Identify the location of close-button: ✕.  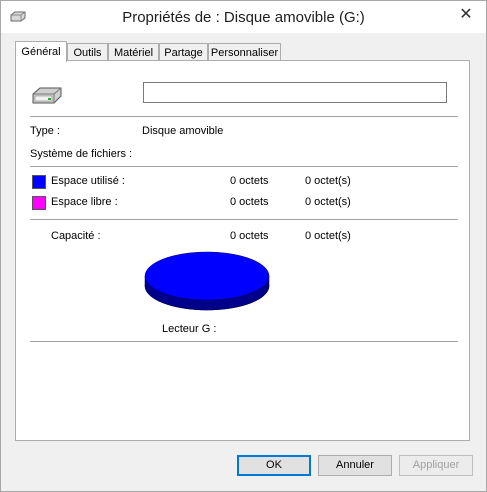
(466, 15).